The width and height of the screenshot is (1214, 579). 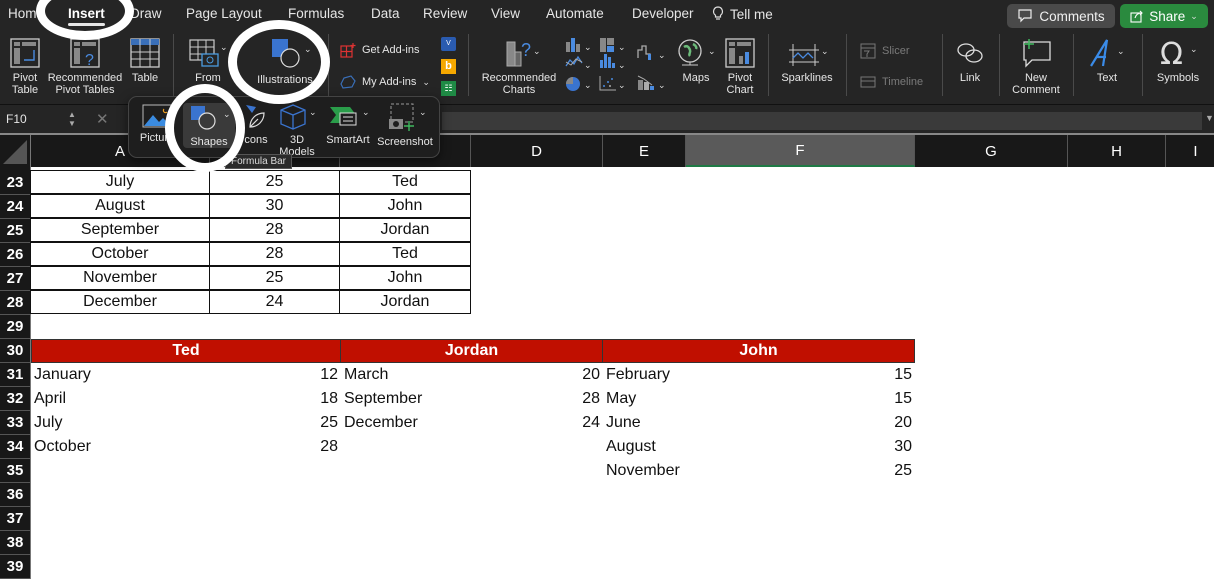 What do you see at coordinates (970, 61) in the screenshot?
I see `link-button: Link` at bounding box center [970, 61].